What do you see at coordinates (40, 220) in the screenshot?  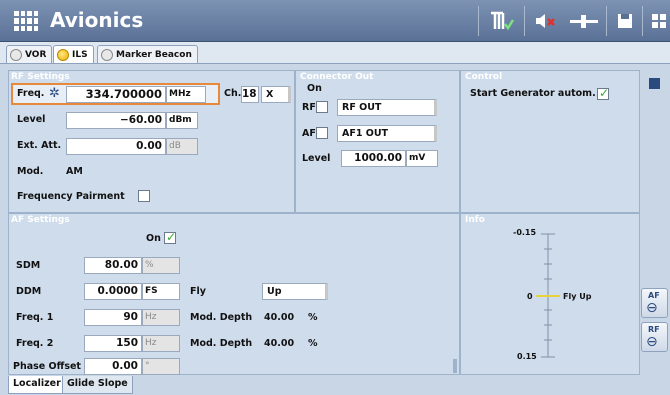 I see `af-settings-title: AF Settings` at bounding box center [40, 220].